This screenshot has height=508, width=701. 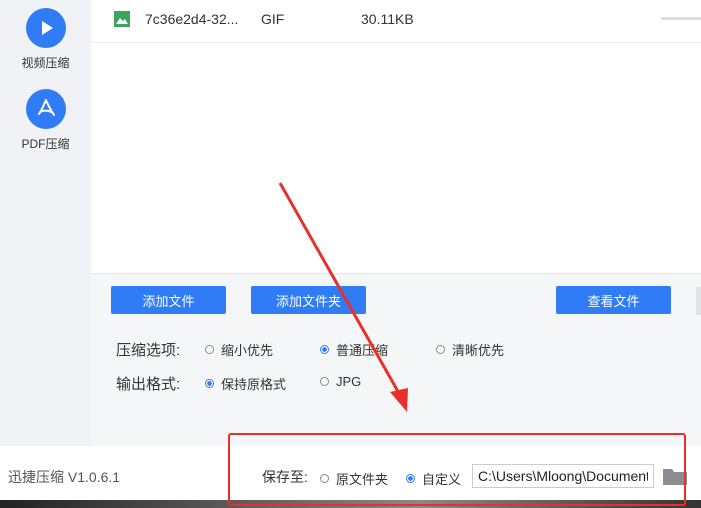 What do you see at coordinates (681, 18) in the screenshot?
I see `progress-bar` at bounding box center [681, 18].